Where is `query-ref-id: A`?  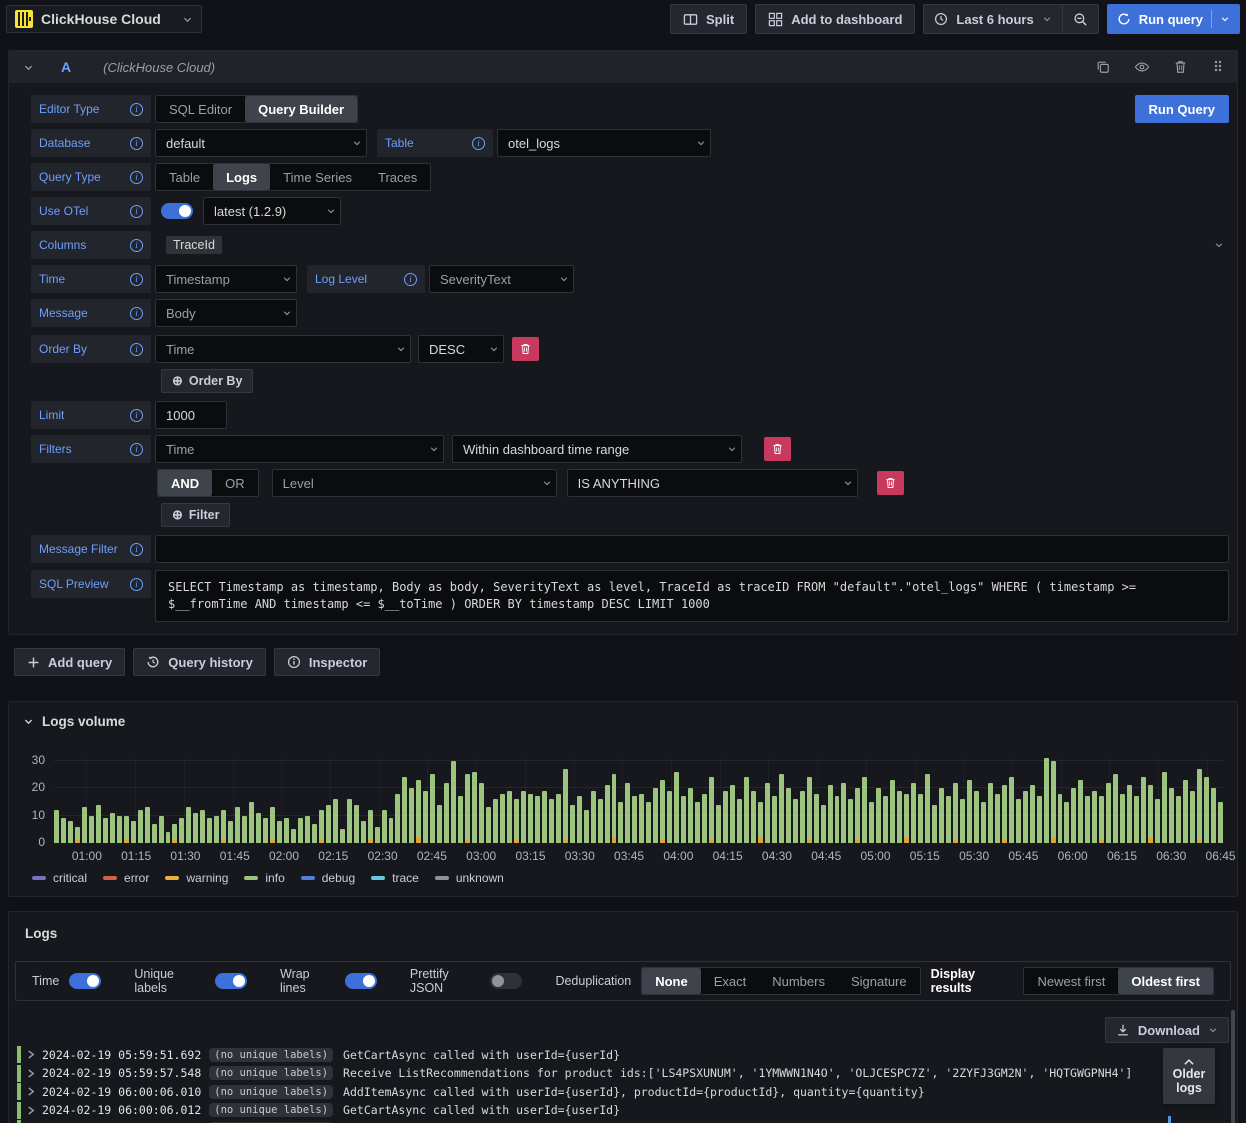 query-ref-id: A is located at coordinates (66, 67).